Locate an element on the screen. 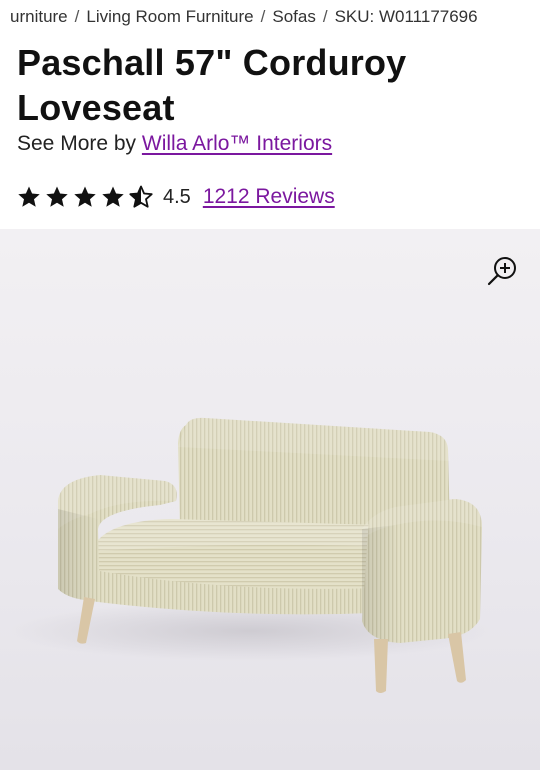 Image resolution: width=540 pixels, height=770 pixels. breadcrumb-sku: SKU: W011177696 is located at coordinates (406, 16).